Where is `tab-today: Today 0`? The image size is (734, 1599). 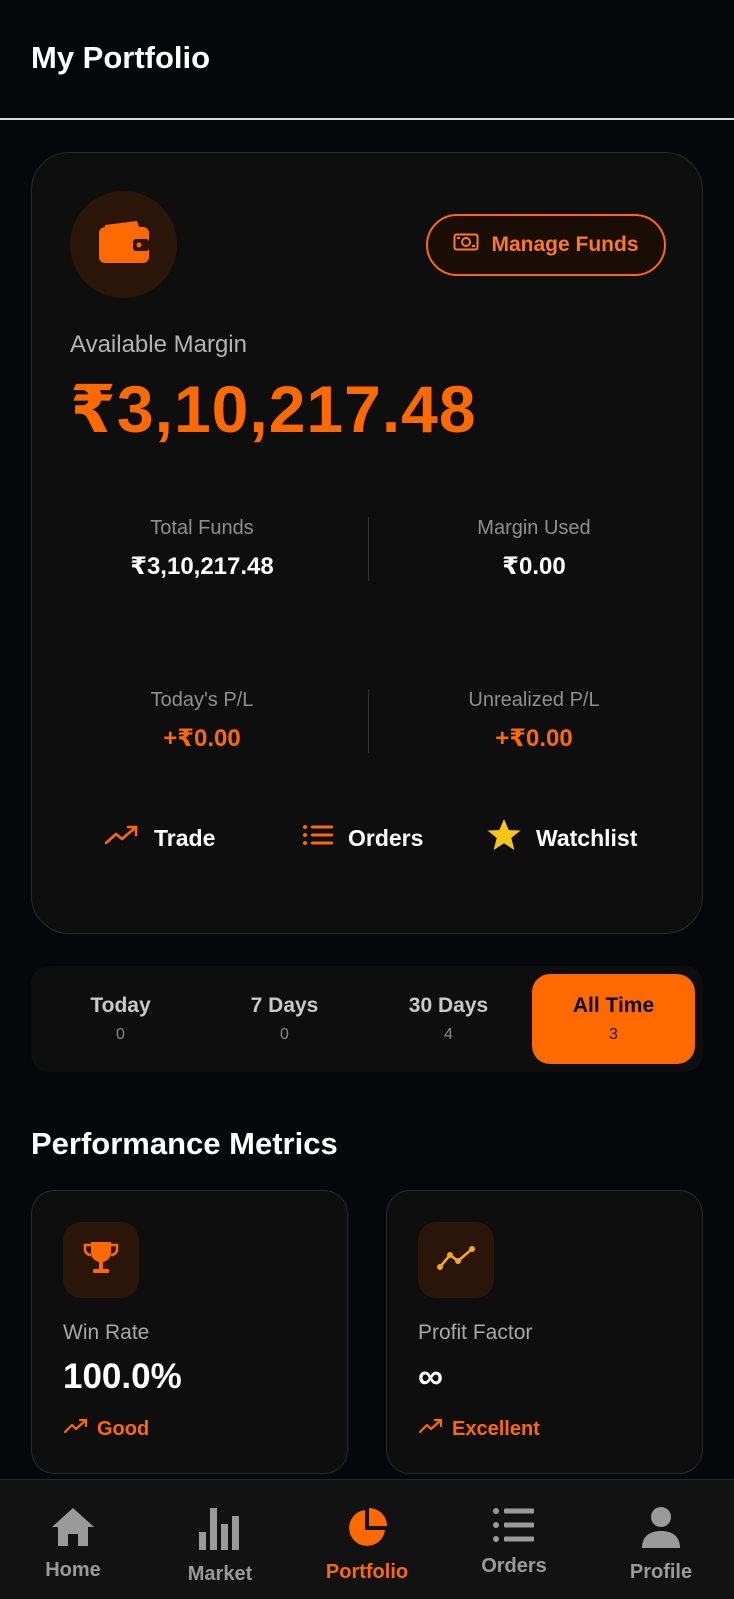
tab-today: Today 0 is located at coordinates (120, 1019).